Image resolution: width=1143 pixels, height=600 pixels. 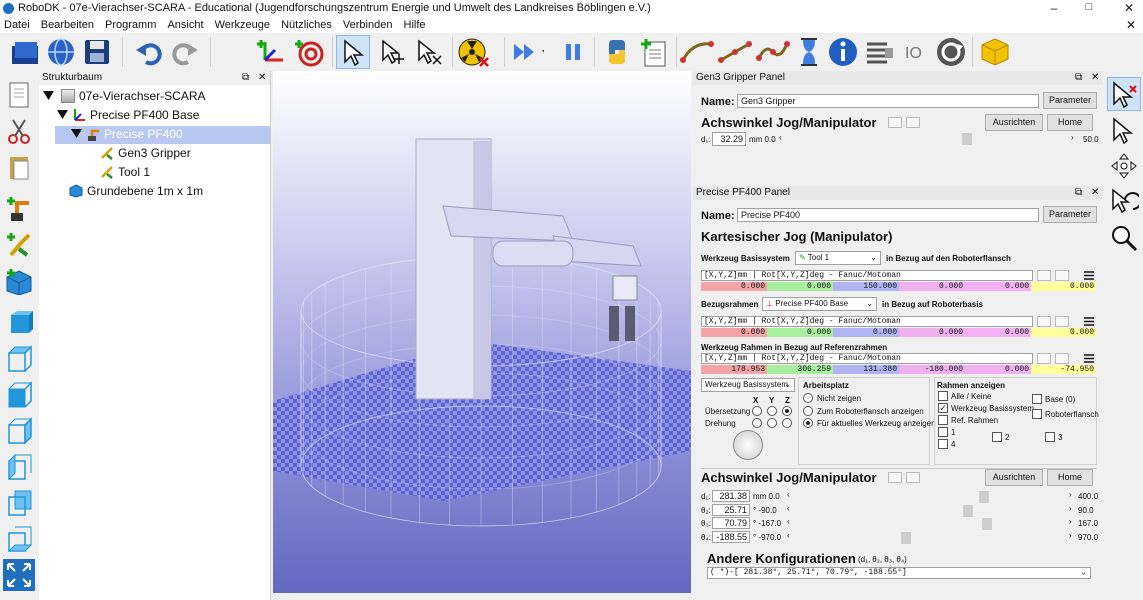 I want to click on ref-y: 0.000, so click(x=800, y=332).